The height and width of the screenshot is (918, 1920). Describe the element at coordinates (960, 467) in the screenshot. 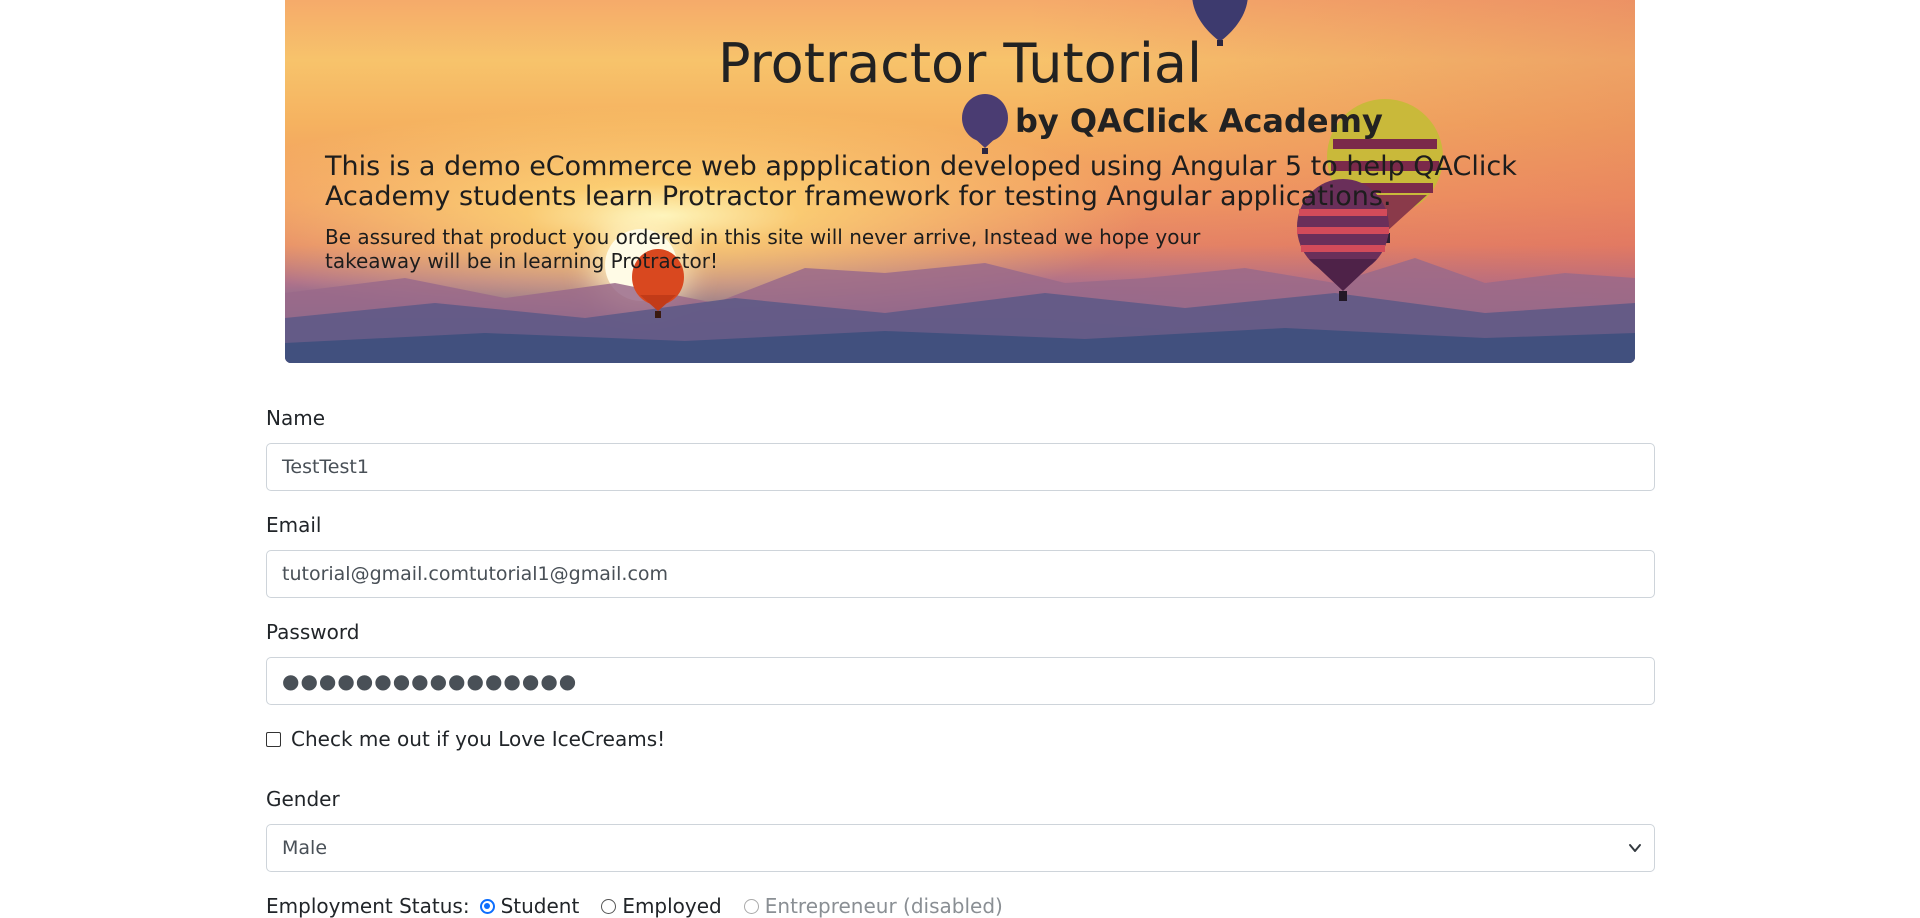

I see `name-input: TestTest1` at that location.